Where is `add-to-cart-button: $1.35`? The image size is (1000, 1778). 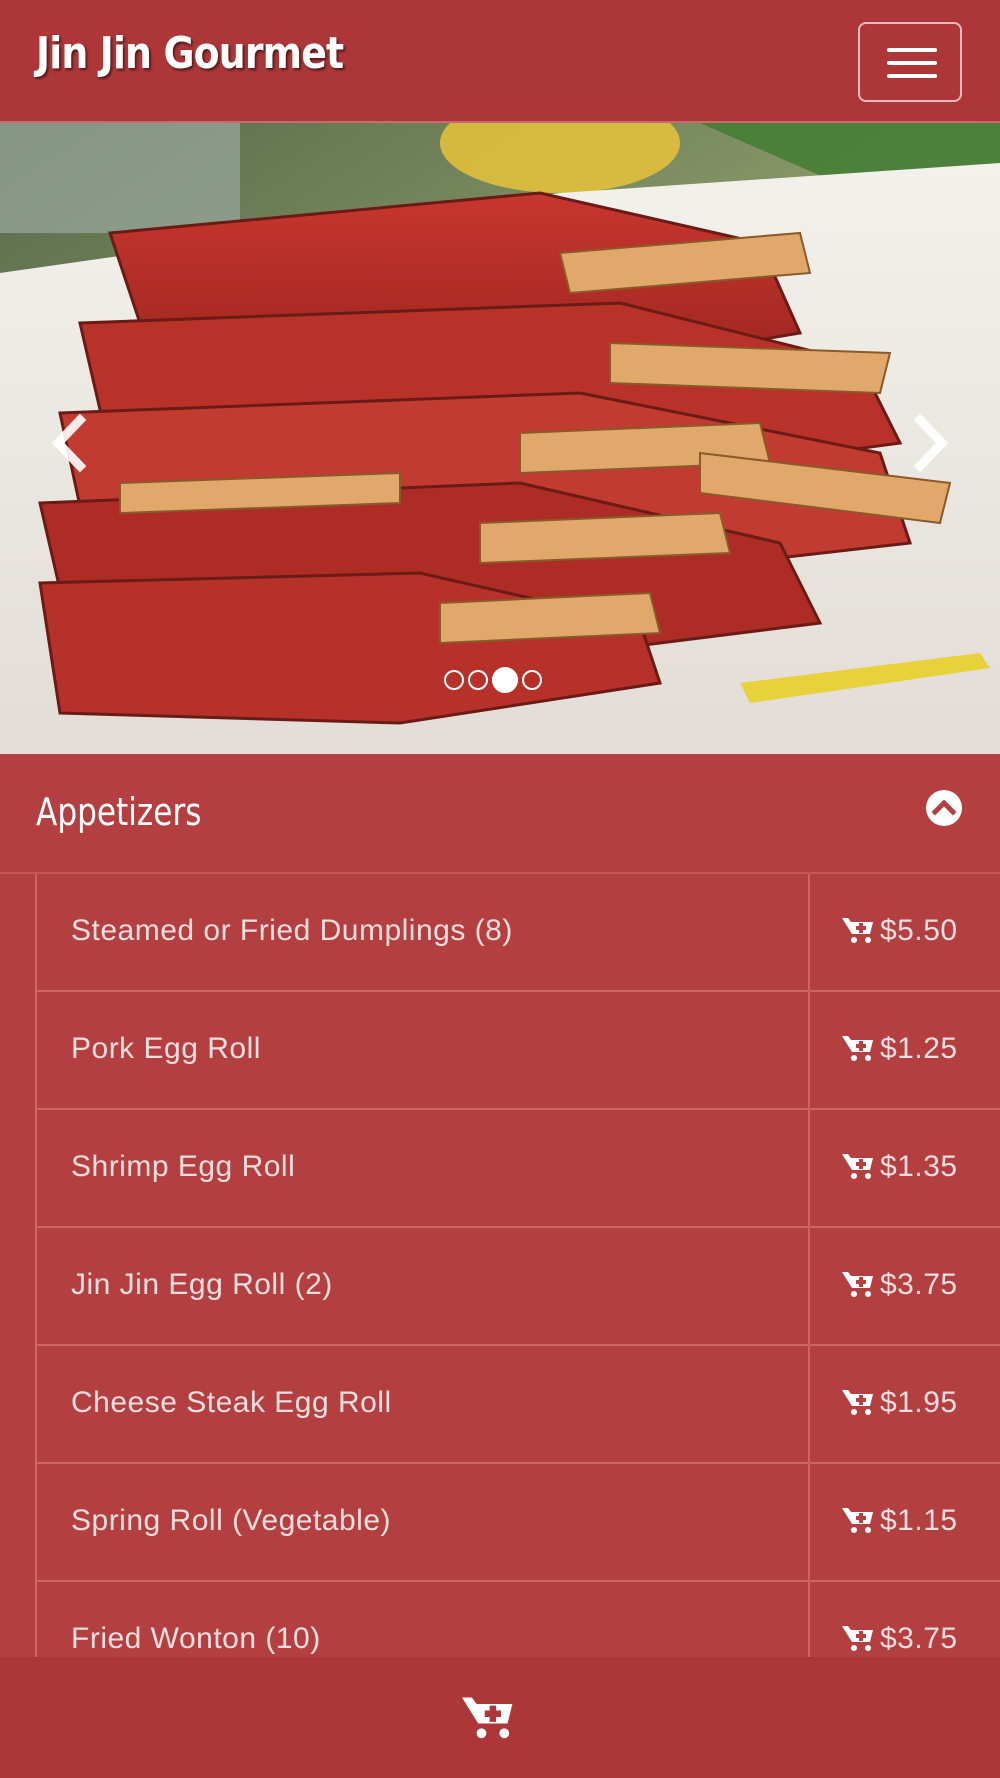 add-to-cart-button: $1.35 is located at coordinates (904, 1168).